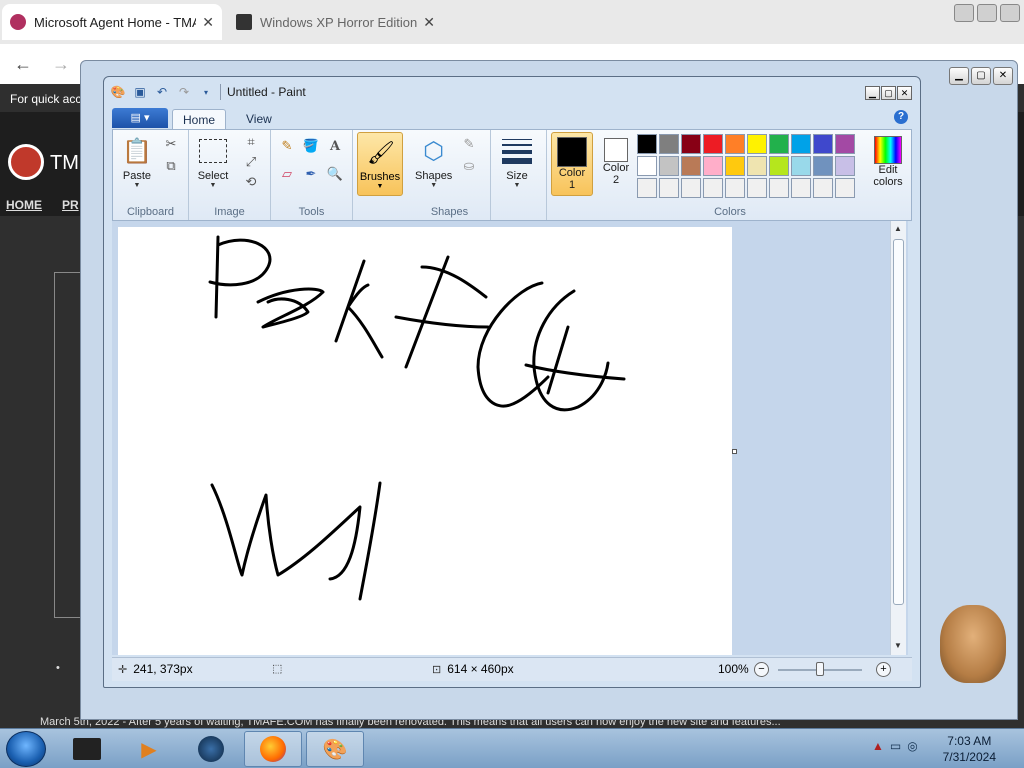  Describe the element at coordinates (761, 669) in the screenshot. I see `zoom-out-button: −` at that location.